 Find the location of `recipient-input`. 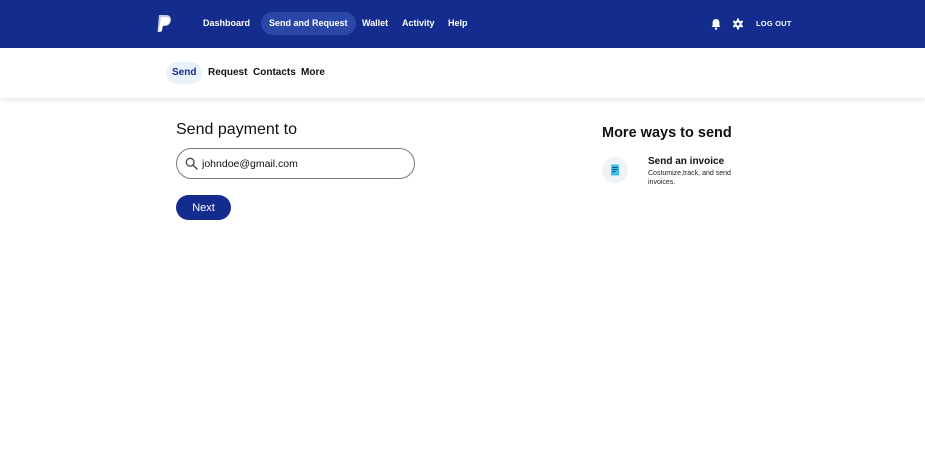

recipient-input is located at coordinates (302, 163).